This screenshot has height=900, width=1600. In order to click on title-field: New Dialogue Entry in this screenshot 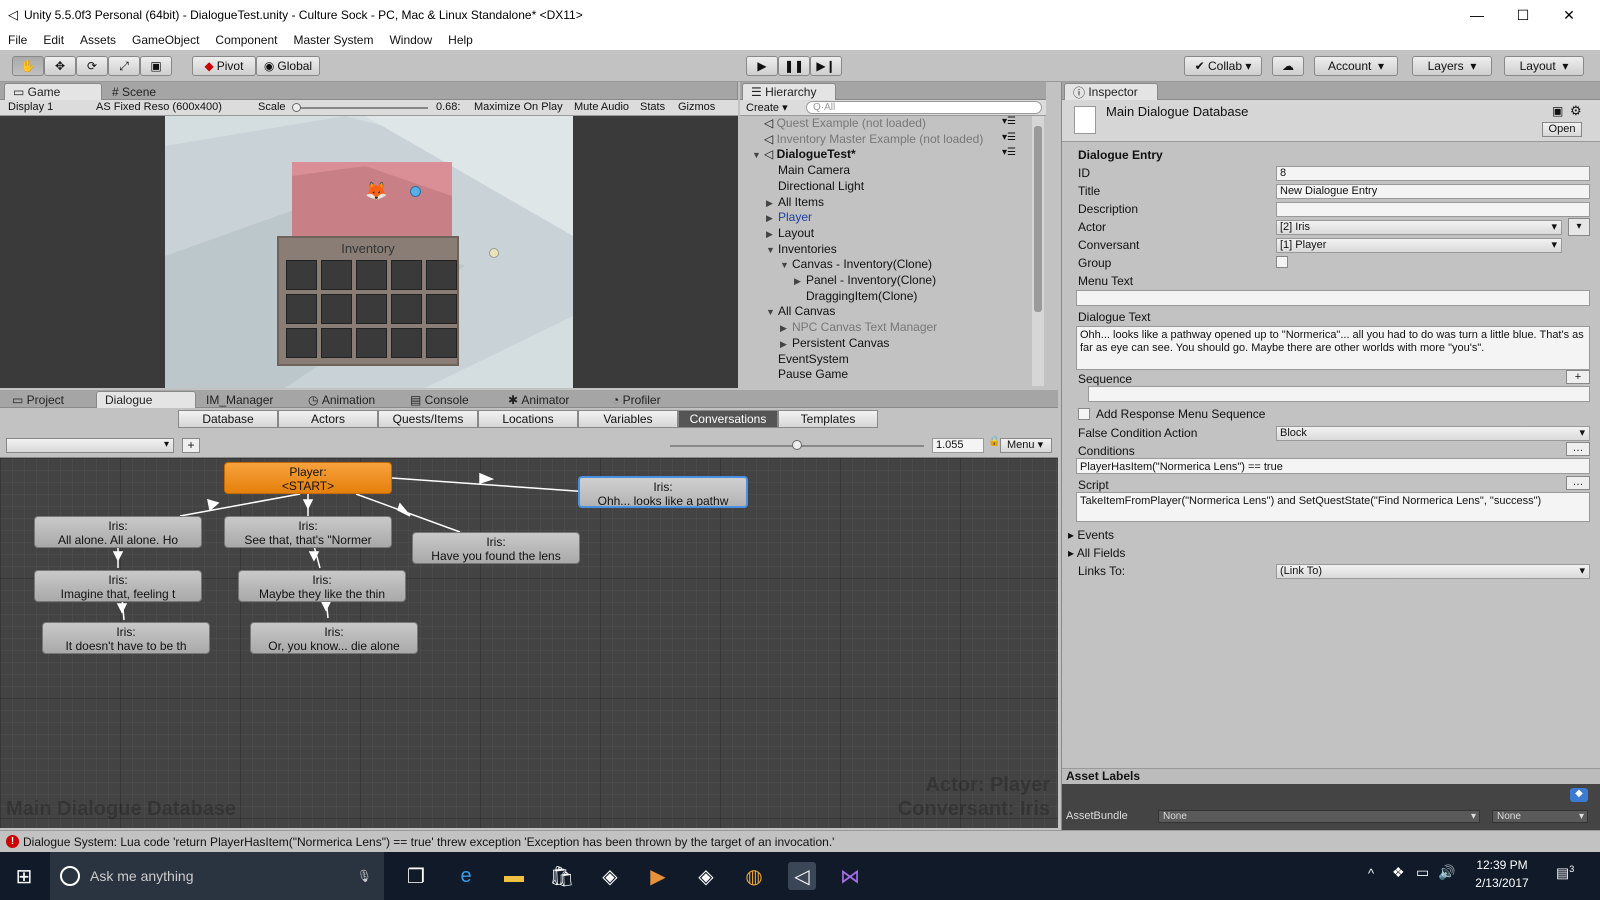, I will do `click(1433, 191)`.